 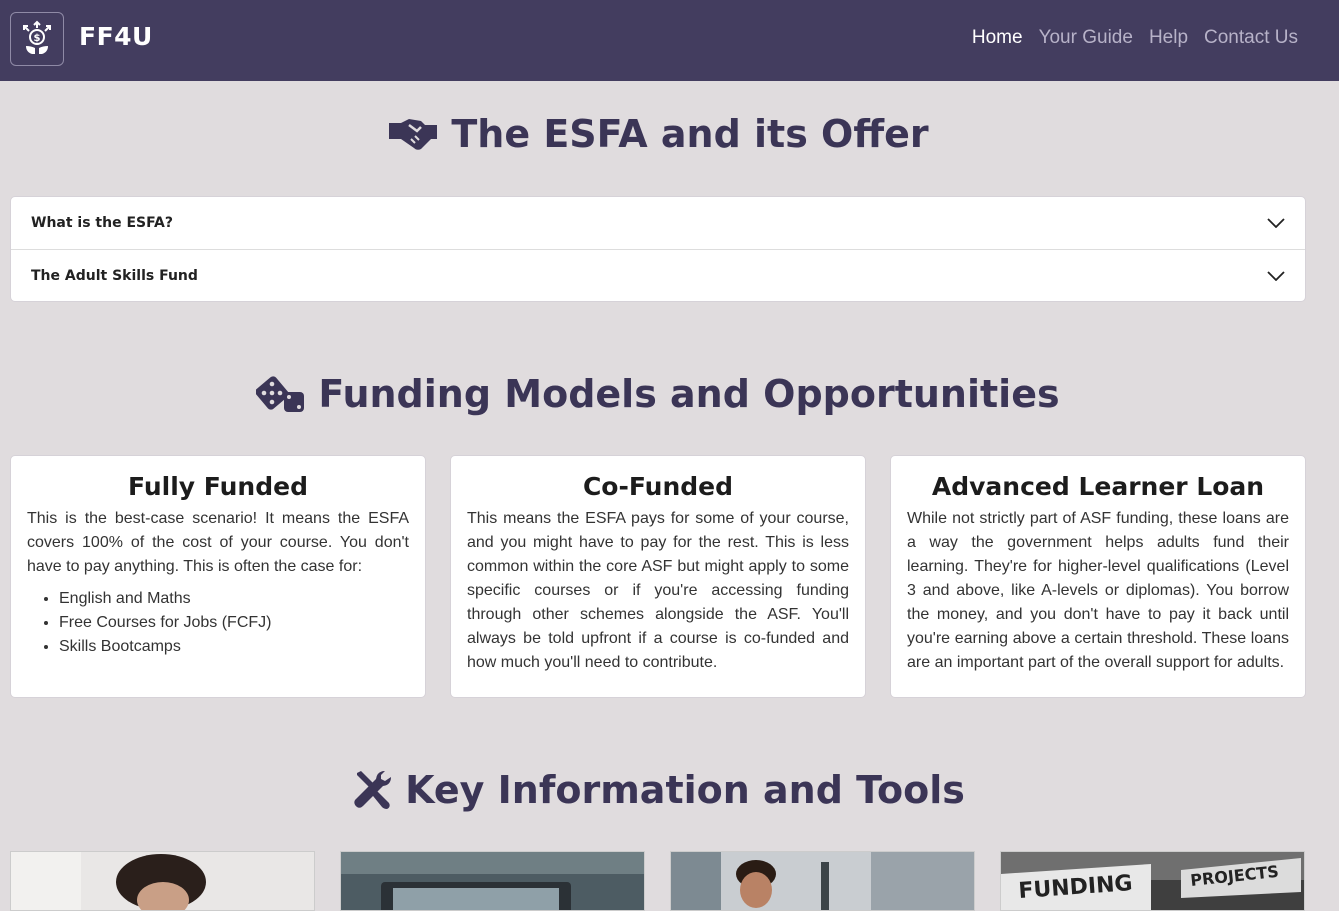 What do you see at coordinates (373, 790) in the screenshot?
I see `tools-icon` at bounding box center [373, 790].